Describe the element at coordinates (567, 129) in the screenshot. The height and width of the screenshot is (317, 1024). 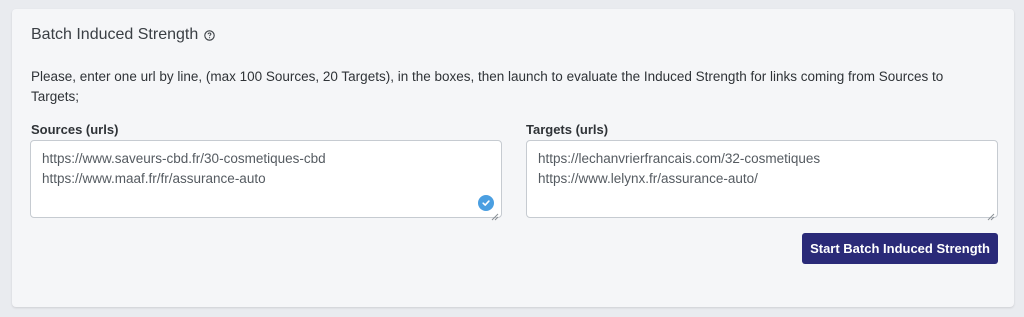
I see `targets-label: Targets (urls)` at that location.